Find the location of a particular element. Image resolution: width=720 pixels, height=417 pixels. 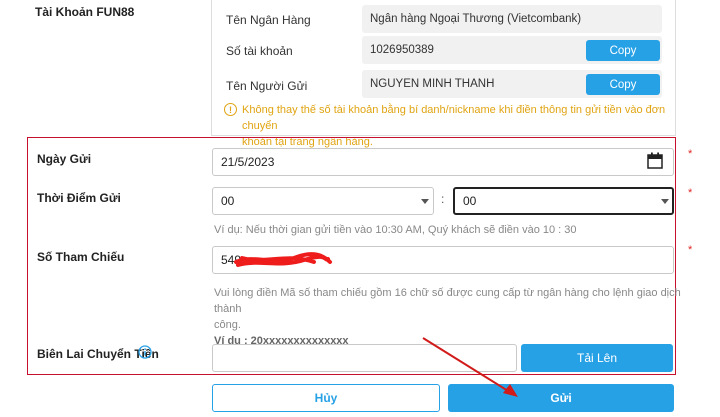

copy-sender-name-button: Copy is located at coordinates (623, 84).